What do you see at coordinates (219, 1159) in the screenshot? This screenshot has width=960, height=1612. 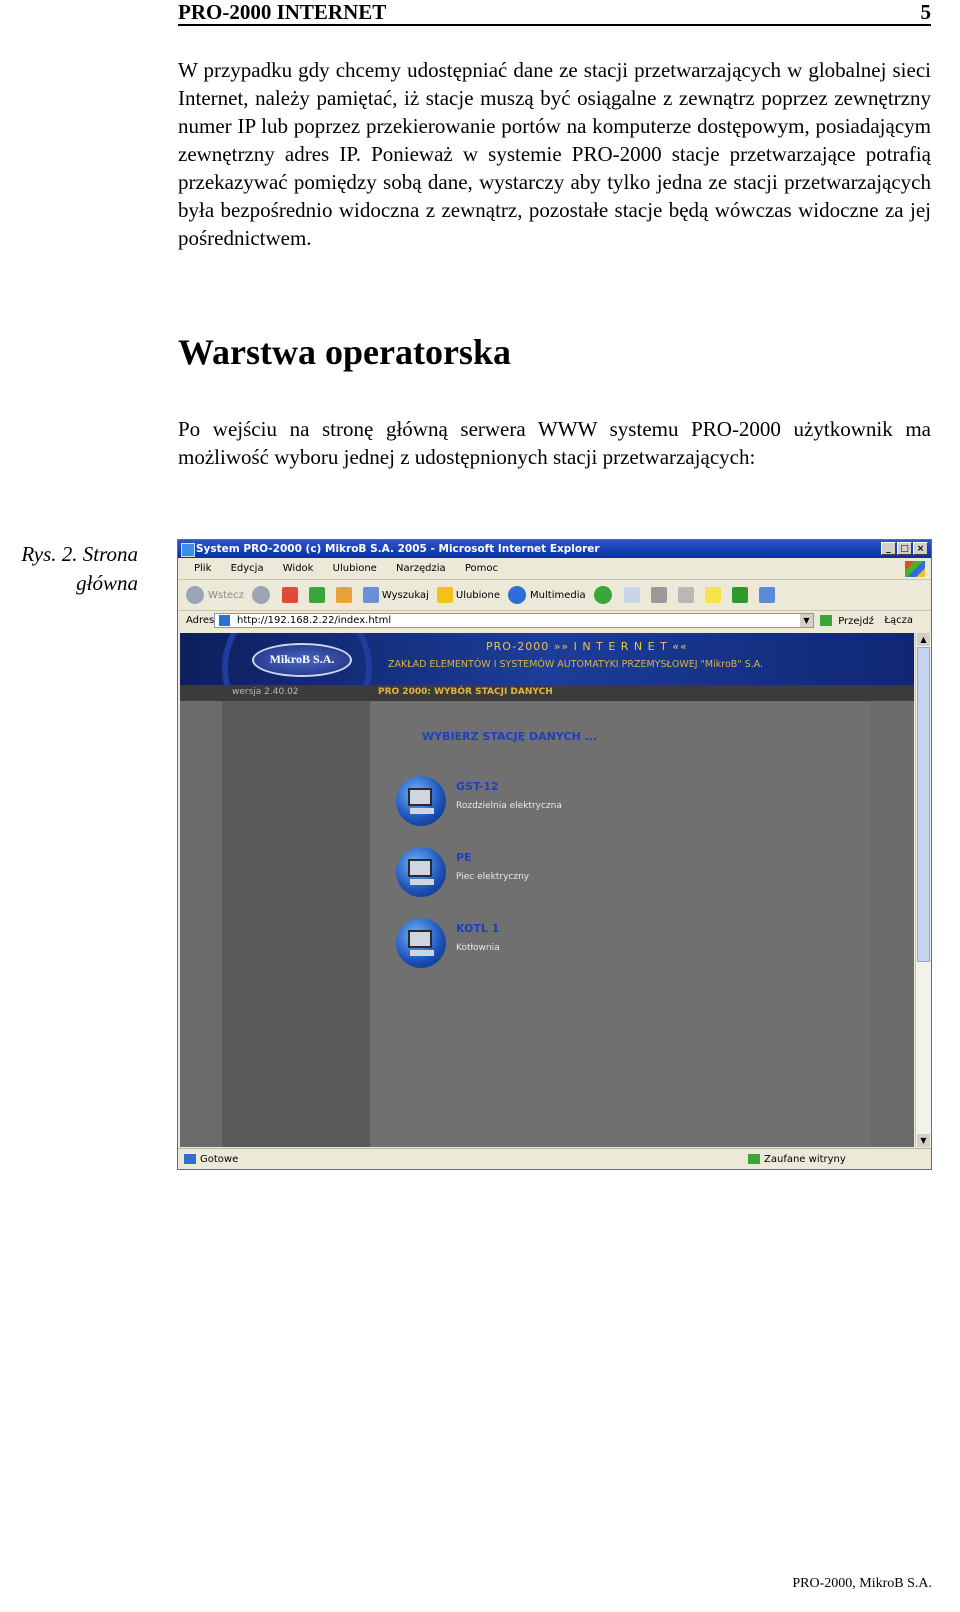 I see `status-text: Gotowe` at bounding box center [219, 1159].